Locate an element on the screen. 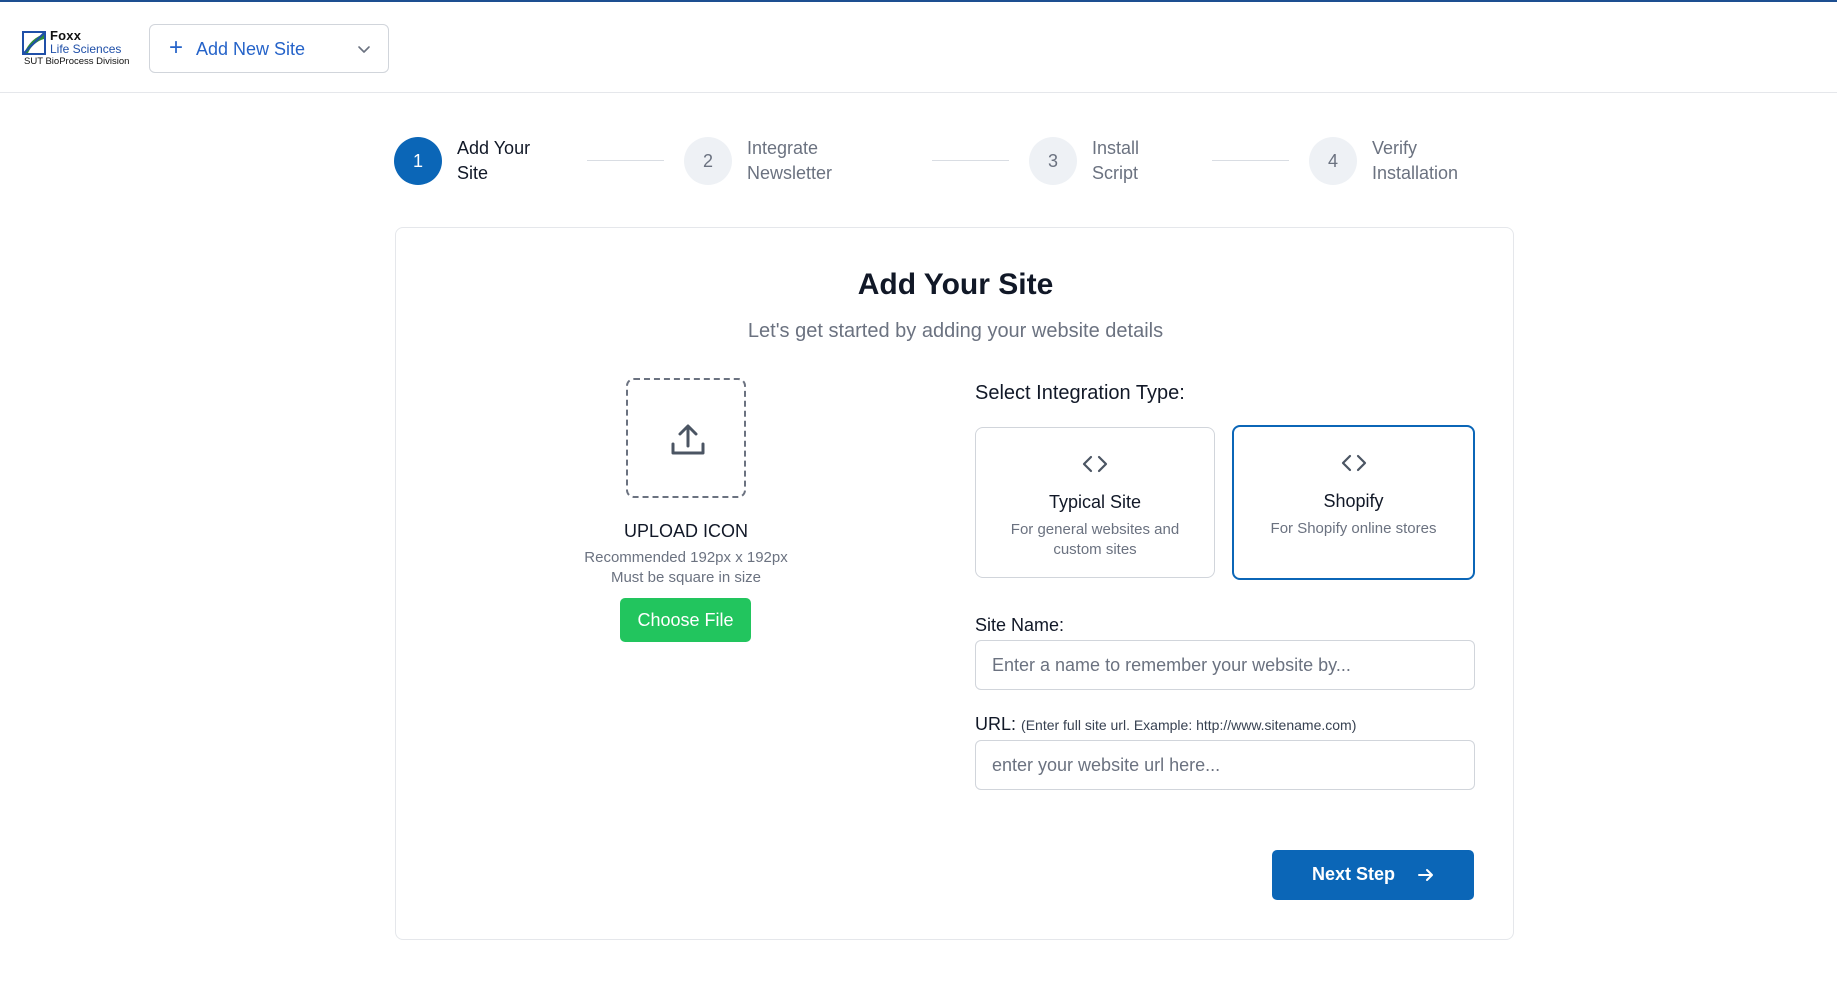 This screenshot has width=1837, height=990. step-4-label-line1: Verify is located at coordinates (1395, 148).